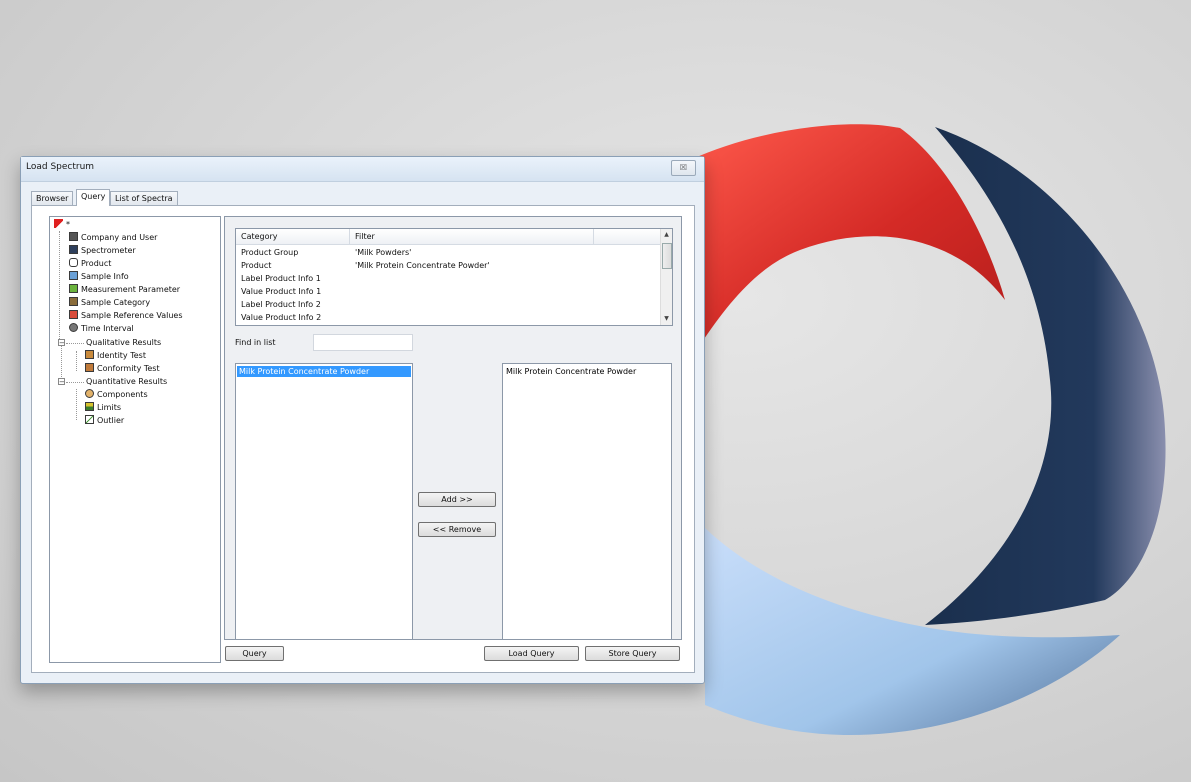 This screenshot has height=782, width=1191. I want to click on clock-icon, so click(73, 327).